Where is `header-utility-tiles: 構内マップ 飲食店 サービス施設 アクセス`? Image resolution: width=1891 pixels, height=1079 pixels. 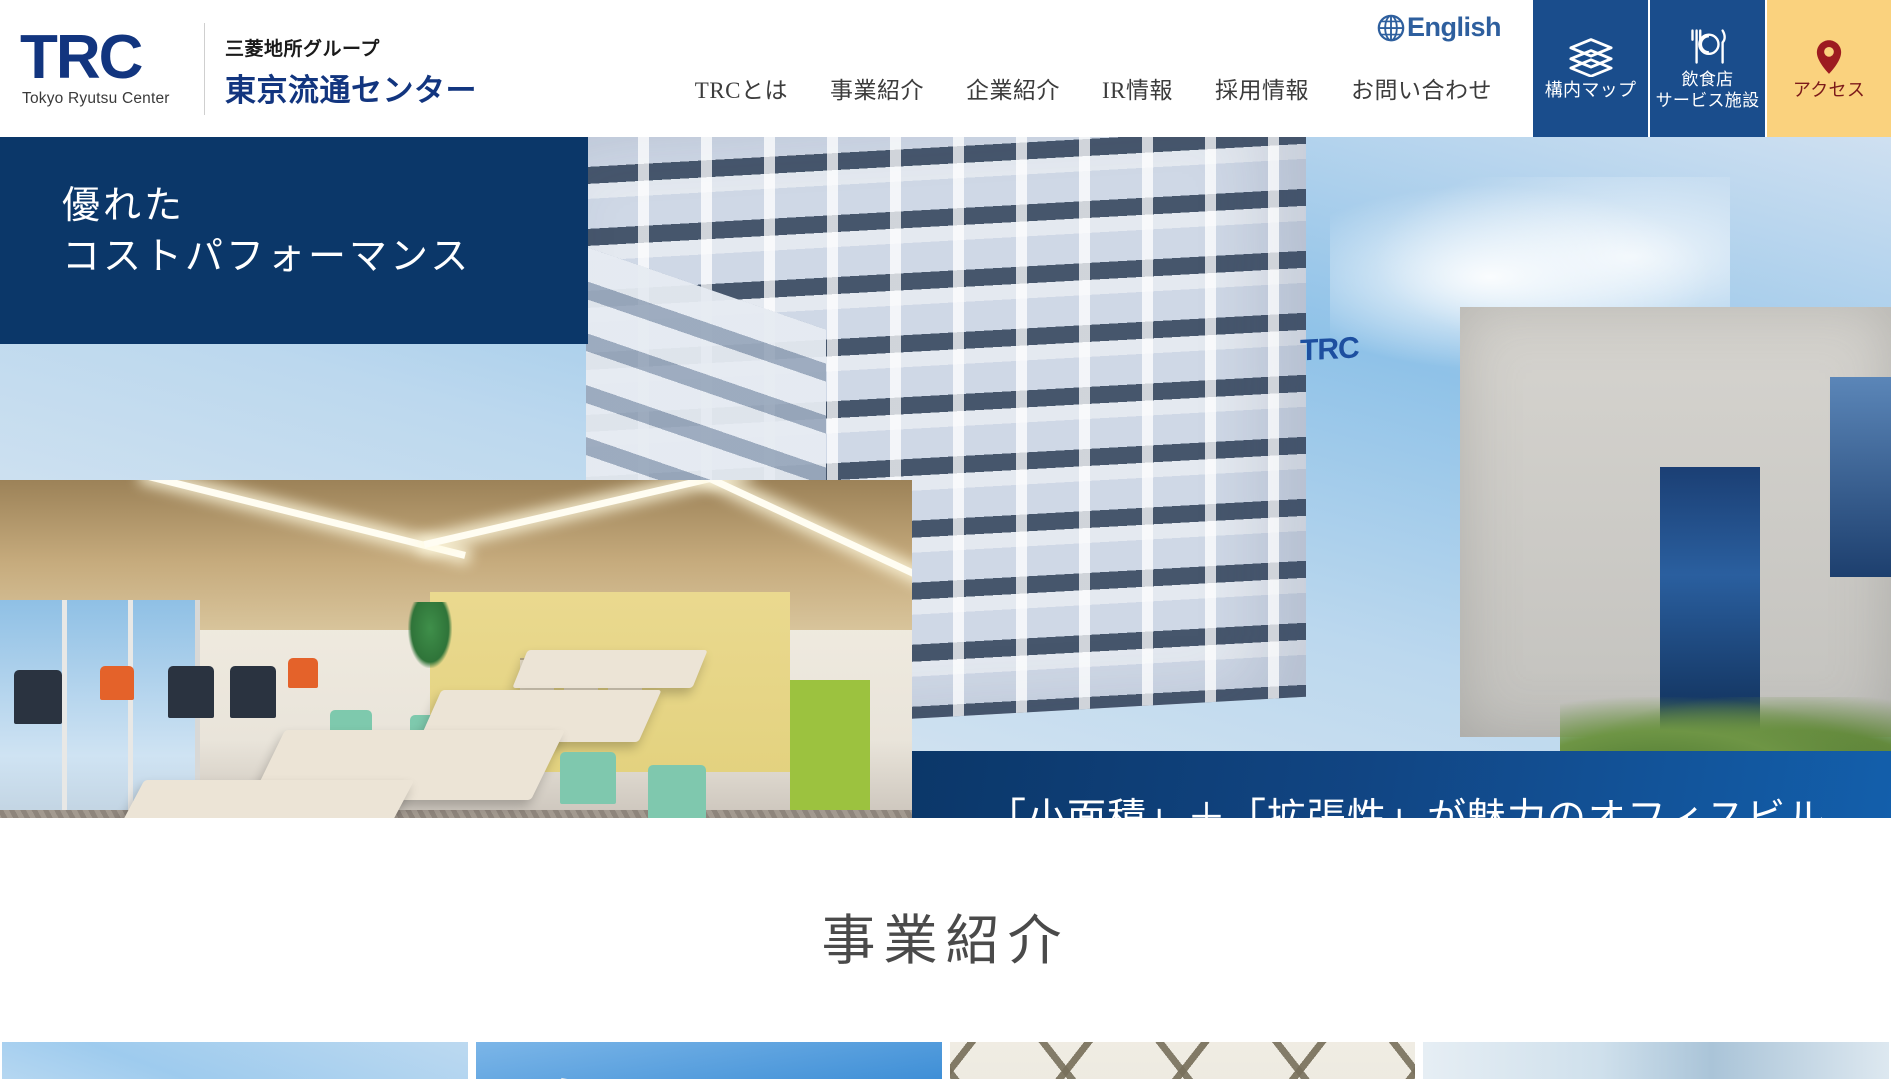
header-utility-tiles: 構内マップ 飲食店 サービス施設 アクセス is located at coordinates (1712, 68).